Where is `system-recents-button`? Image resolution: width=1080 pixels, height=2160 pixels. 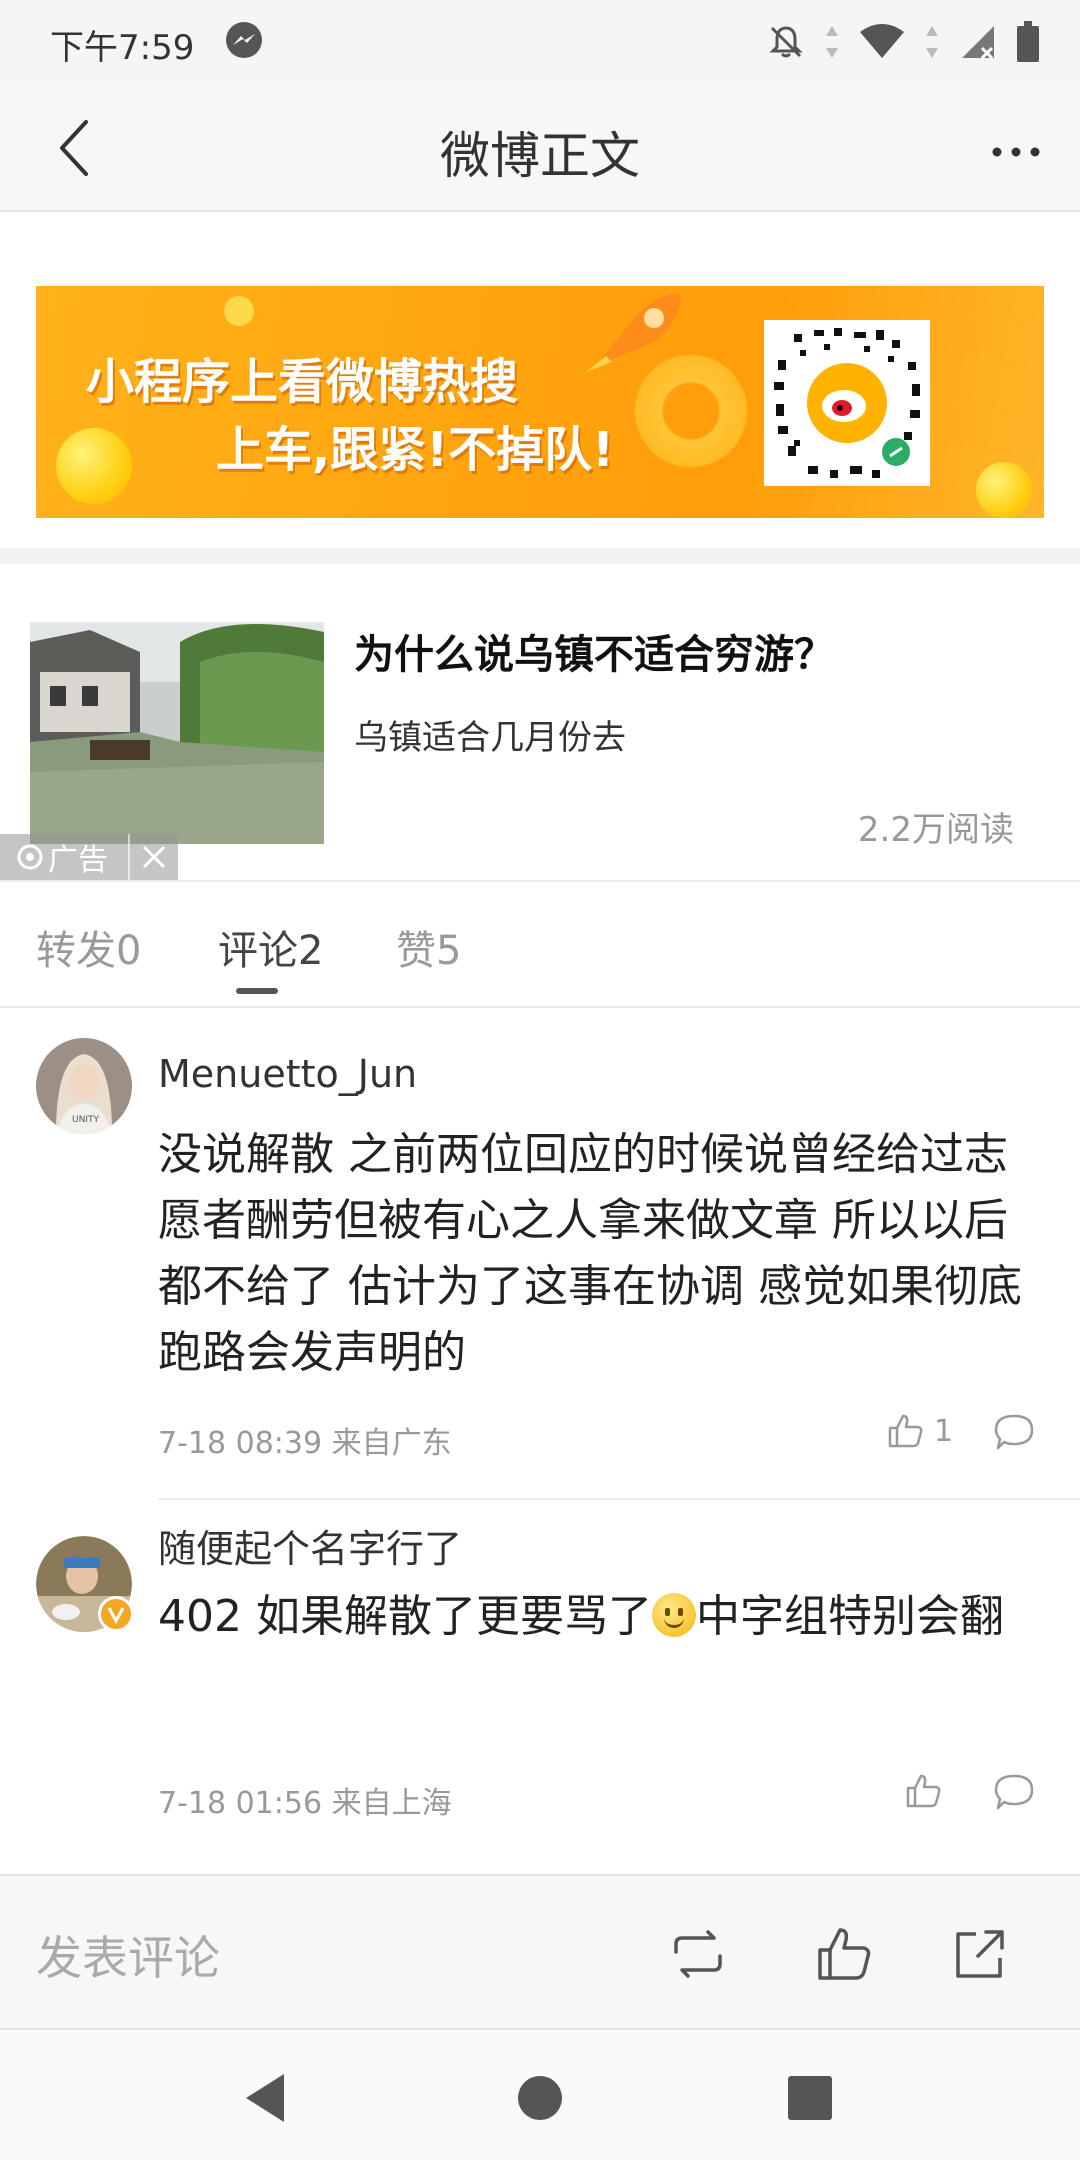 system-recents-button is located at coordinates (810, 2098).